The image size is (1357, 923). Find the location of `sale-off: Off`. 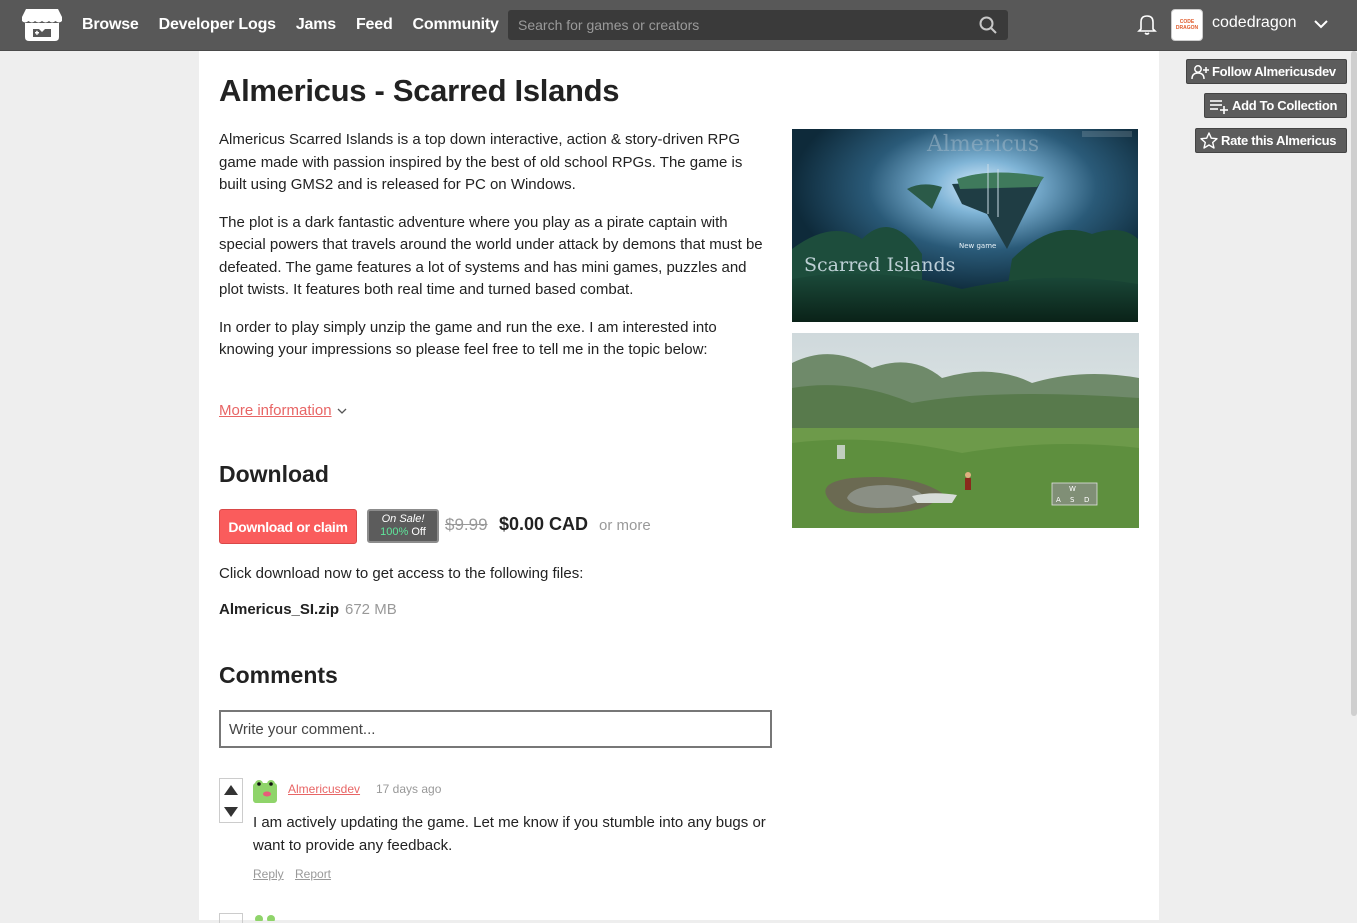

sale-off: Off is located at coordinates (418, 532).